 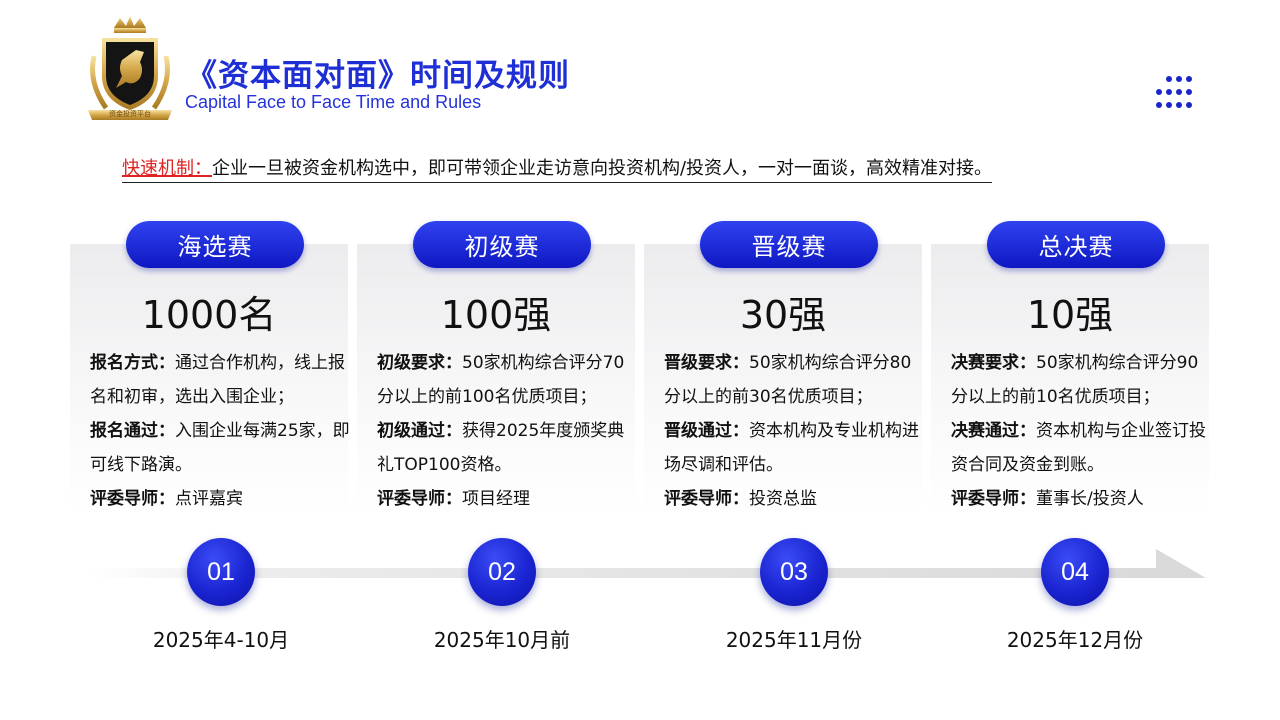 What do you see at coordinates (1075, 572) in the screenshot?
I see `timeline-step-number: 04` at bounding box center [1075, 572].